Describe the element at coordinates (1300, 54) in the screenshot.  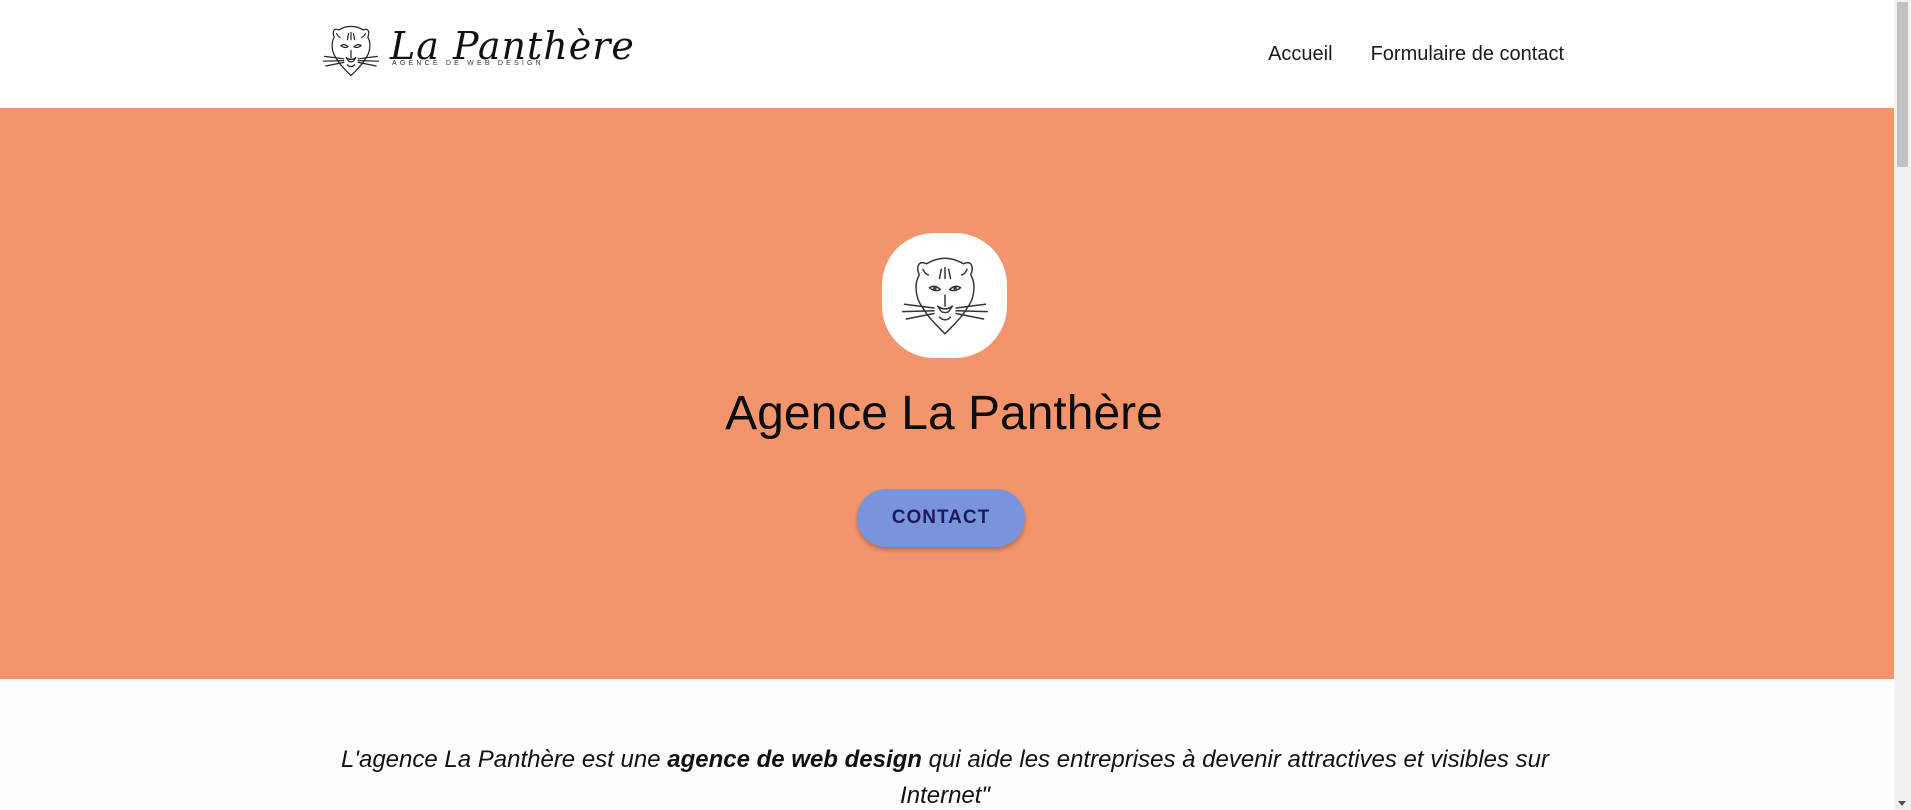
I see `nav-link-accueil: Accueil` at that location.